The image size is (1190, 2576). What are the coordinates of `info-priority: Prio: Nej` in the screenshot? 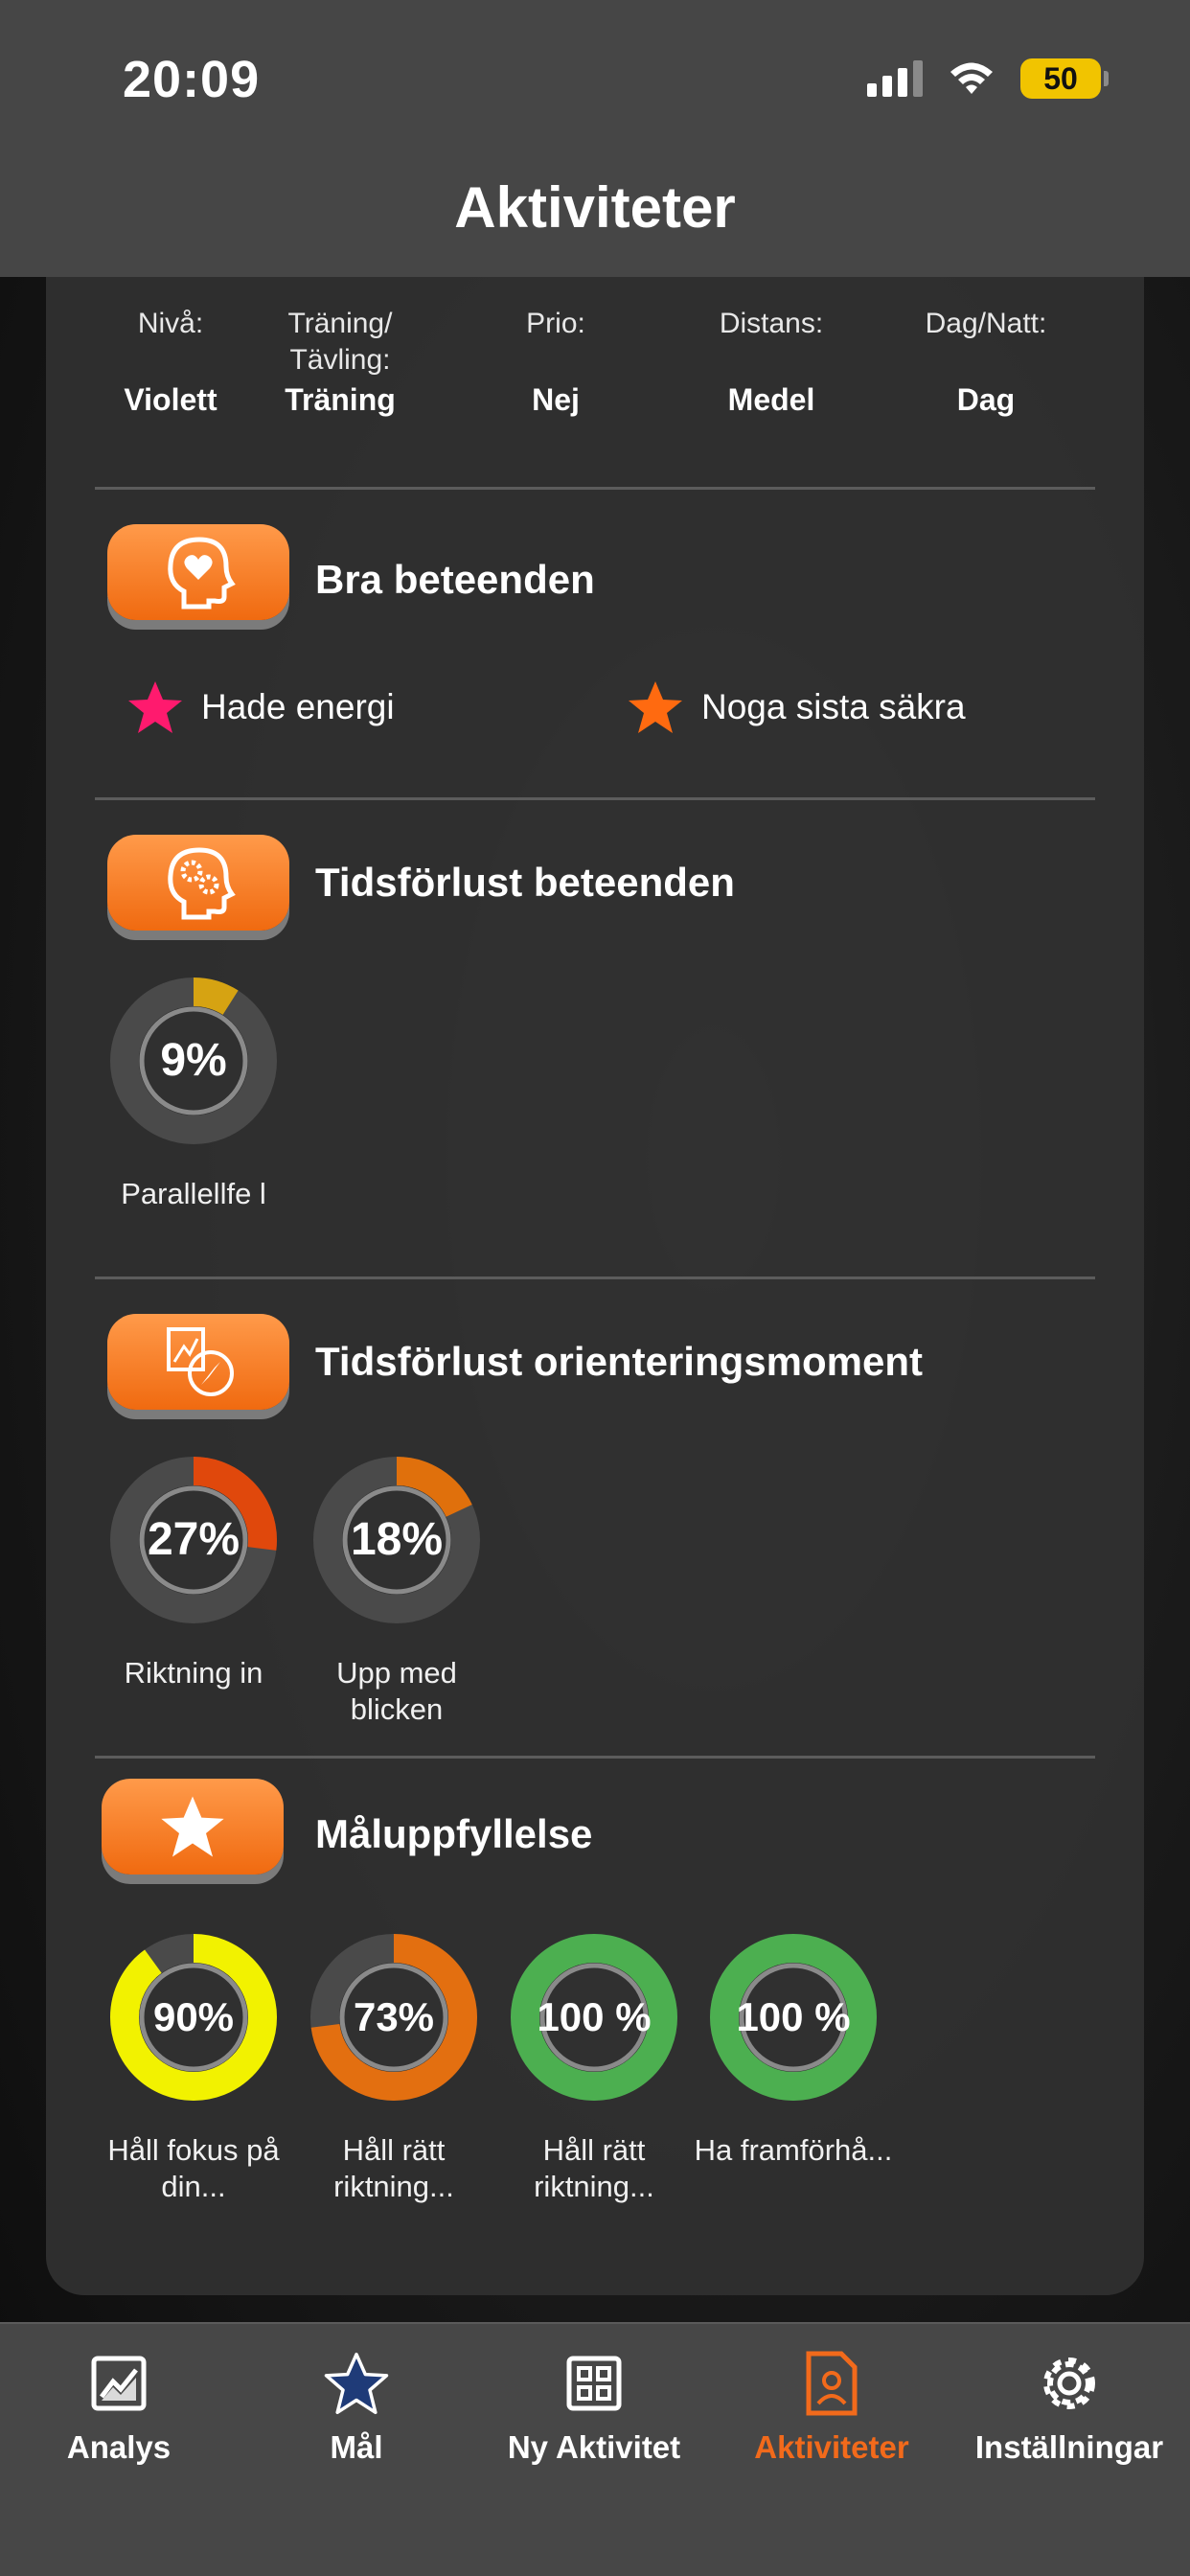 It's located at (556, 362).